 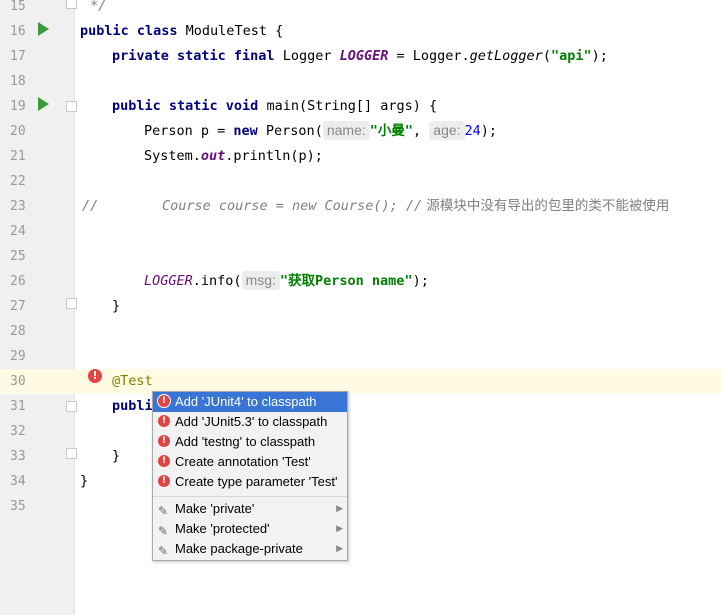 I want to click on code-text: .println(p);, so click(x=274, y=156).